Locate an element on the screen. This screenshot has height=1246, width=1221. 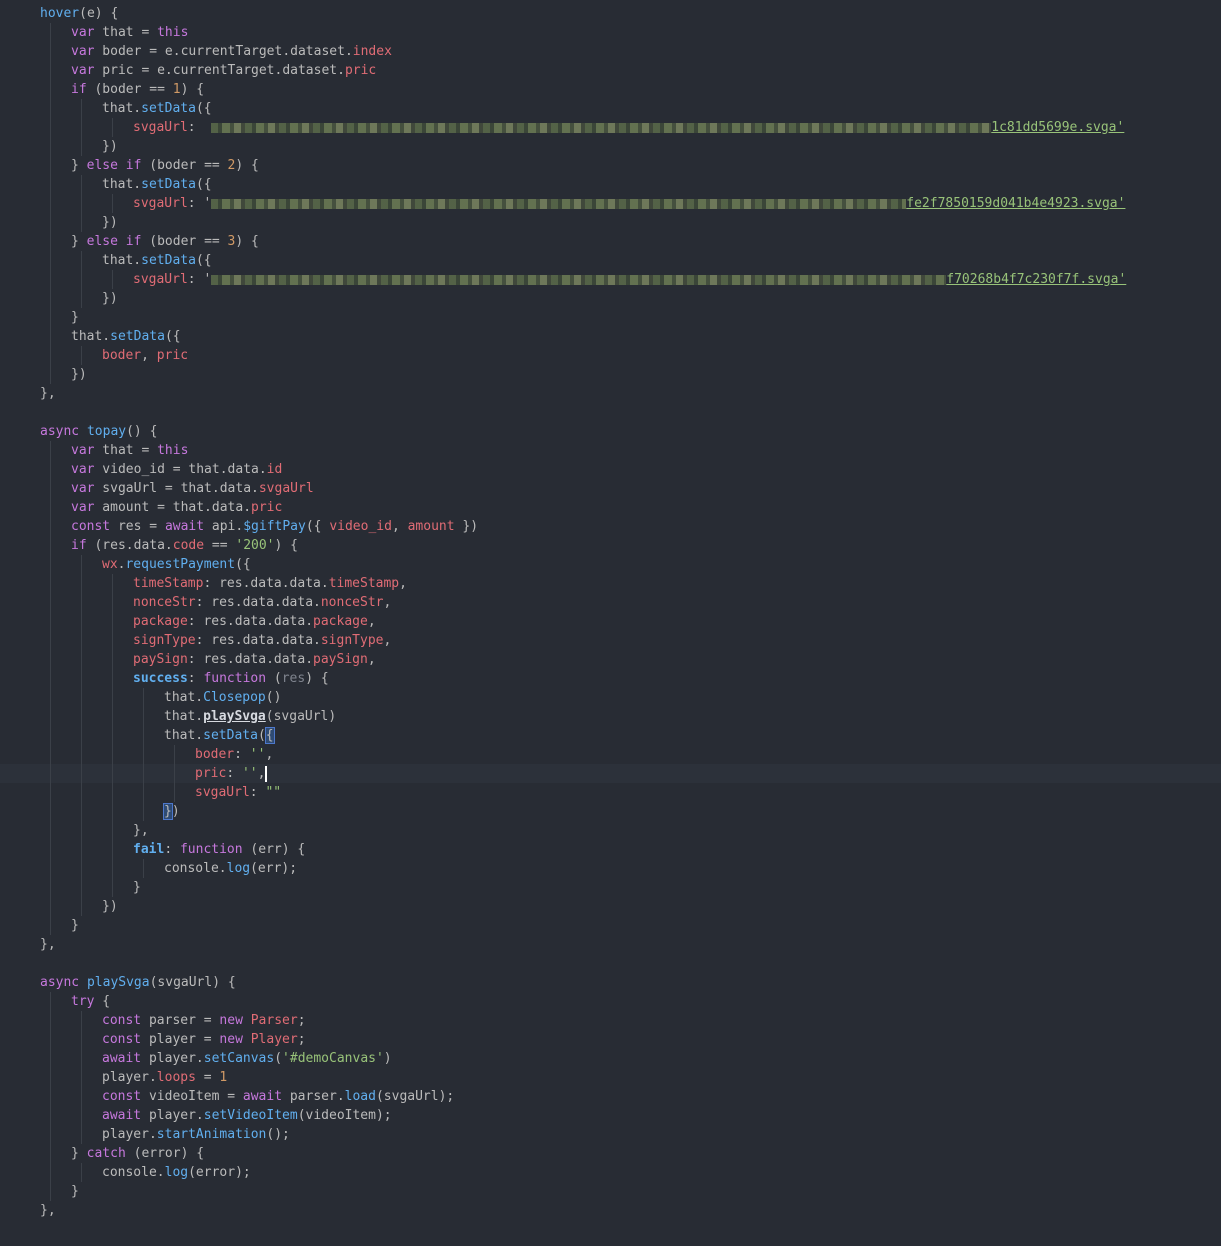
code-line: const player = new Player; is located at coordinates (610, 1039).